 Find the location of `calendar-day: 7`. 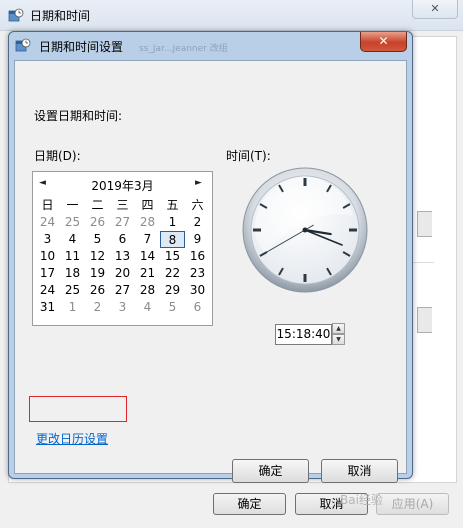

calendar-day: 7 is located at coordinates (147, 239).